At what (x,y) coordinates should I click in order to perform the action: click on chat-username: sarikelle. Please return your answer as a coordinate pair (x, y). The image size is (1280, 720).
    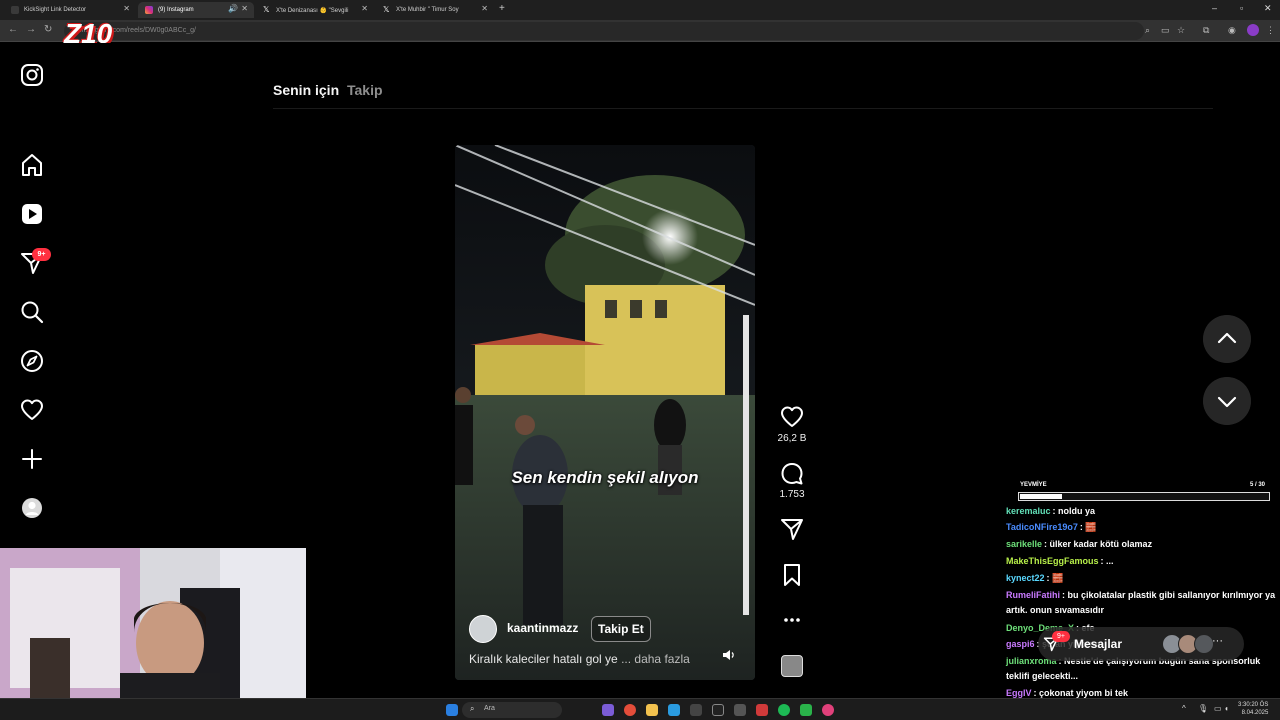
    Looking at the image, I should click on (1024, 544).